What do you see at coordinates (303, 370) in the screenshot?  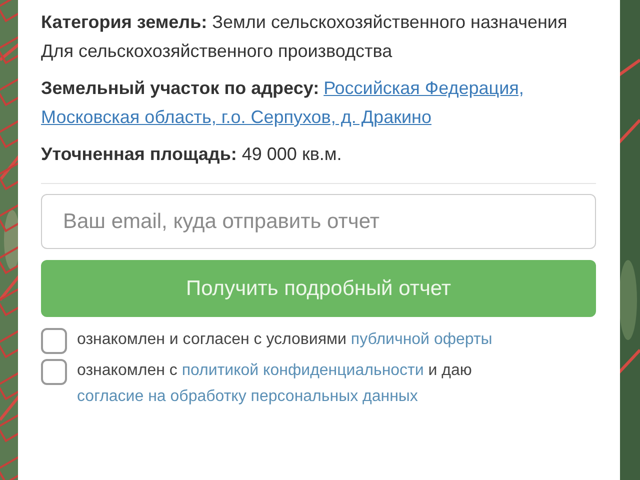 I see `policy-link: политикой конфиденциальности` at bounding box center [303, 370].